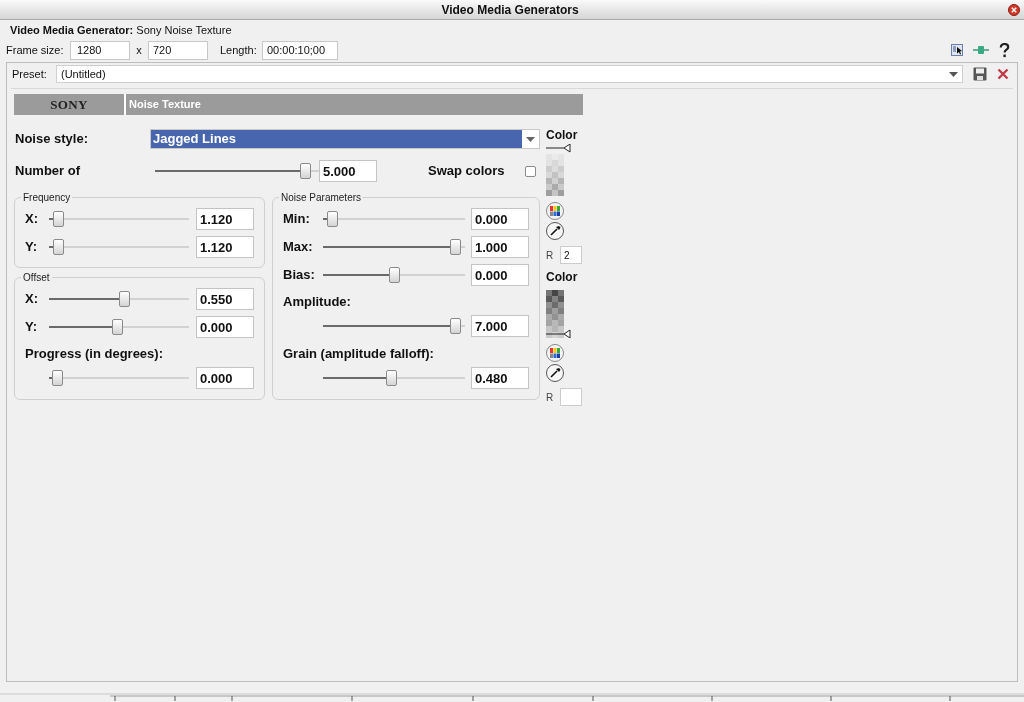 The image size is (1024, 702). What do you see at coordinates (47, 171) in the screenshot?
I see `field-label: Number of` at bounding box center [47, 171].